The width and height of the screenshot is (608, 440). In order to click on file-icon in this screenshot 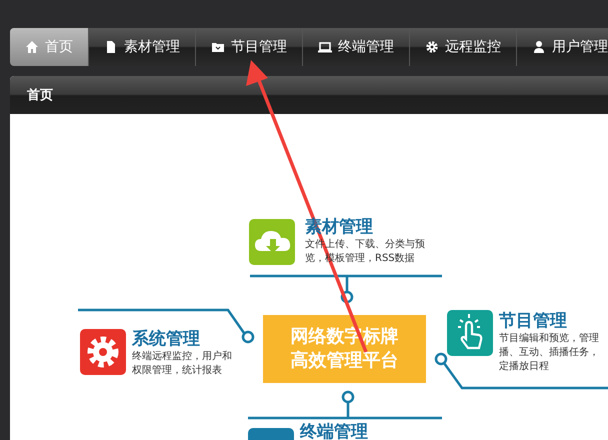, I will do `click(111, 47)`.